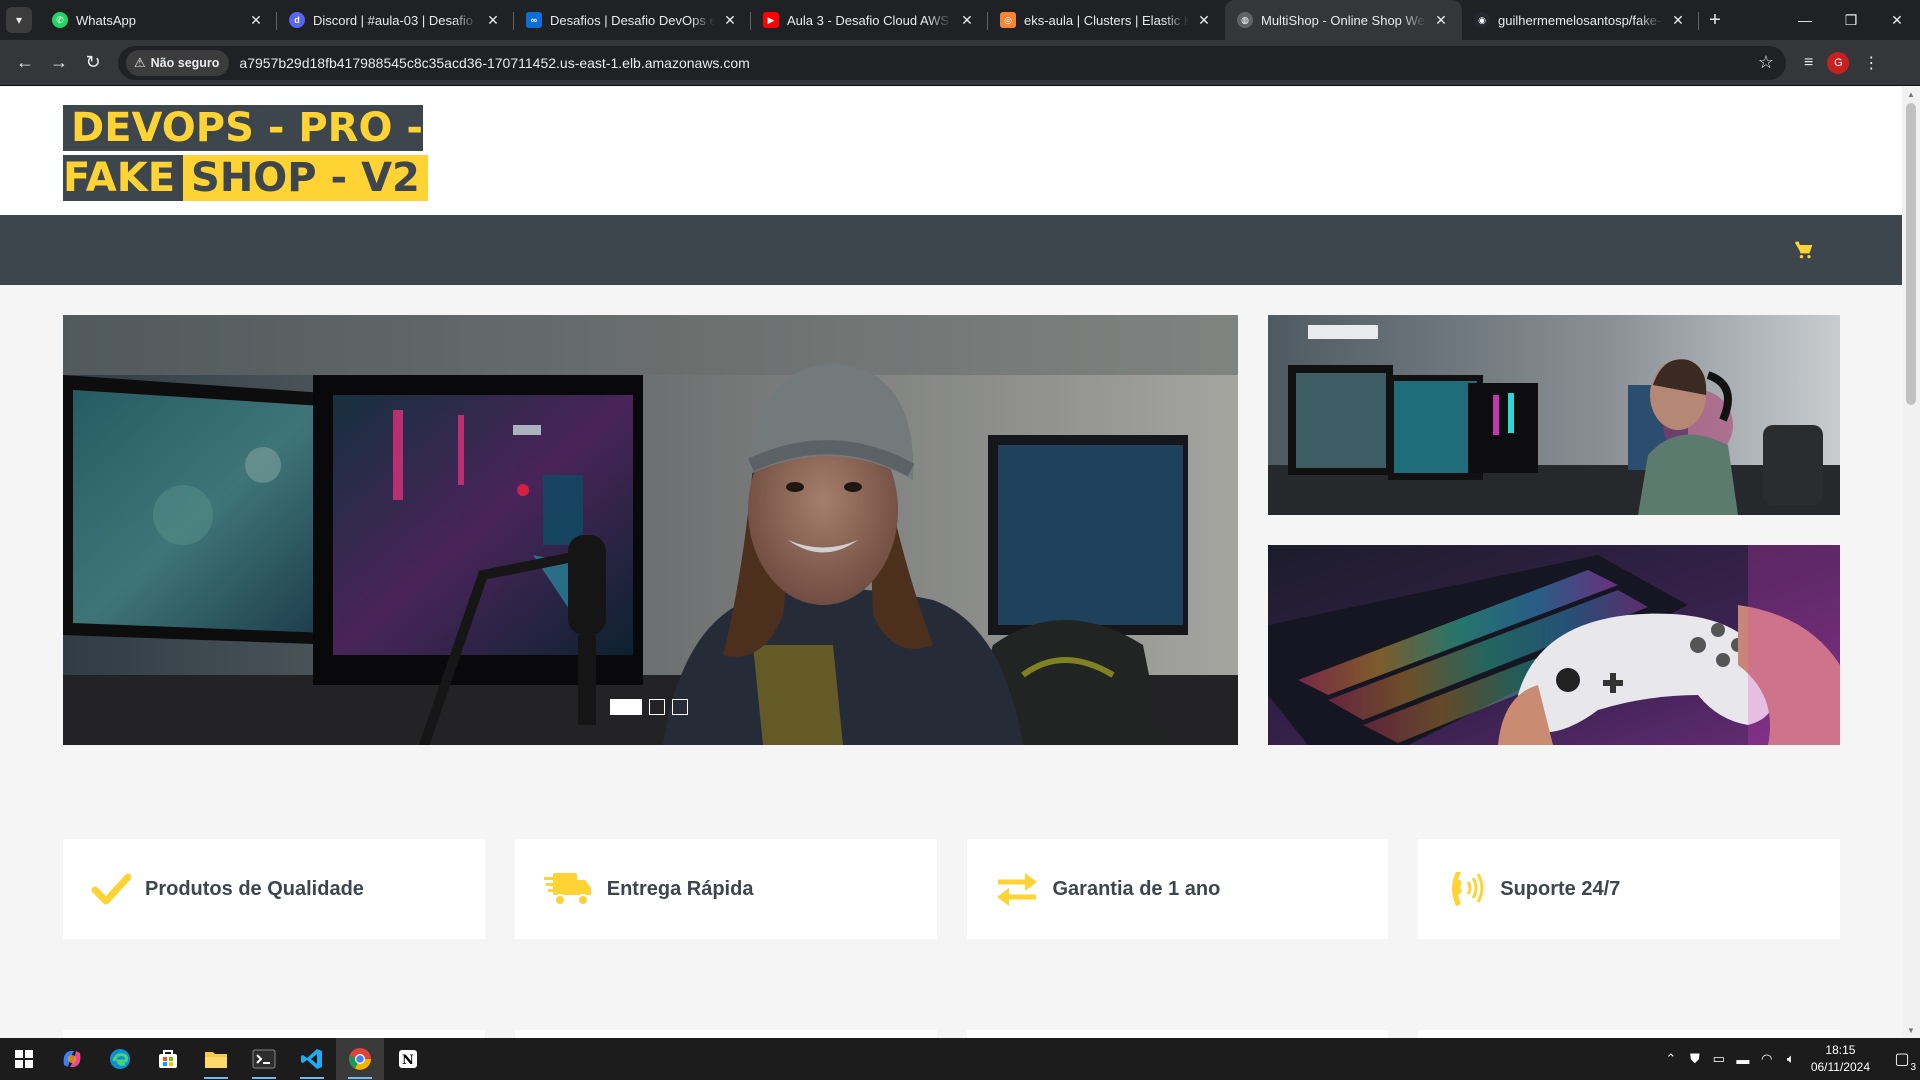 Image resolution: width=1920 pixels, height=1080 pixels. What do you see at coordinates (333, 153) in the screenshot?
I see `site-logo: DEVOPS - PRO -FAKE SHOP - V2` at bounding box center [333, 153].